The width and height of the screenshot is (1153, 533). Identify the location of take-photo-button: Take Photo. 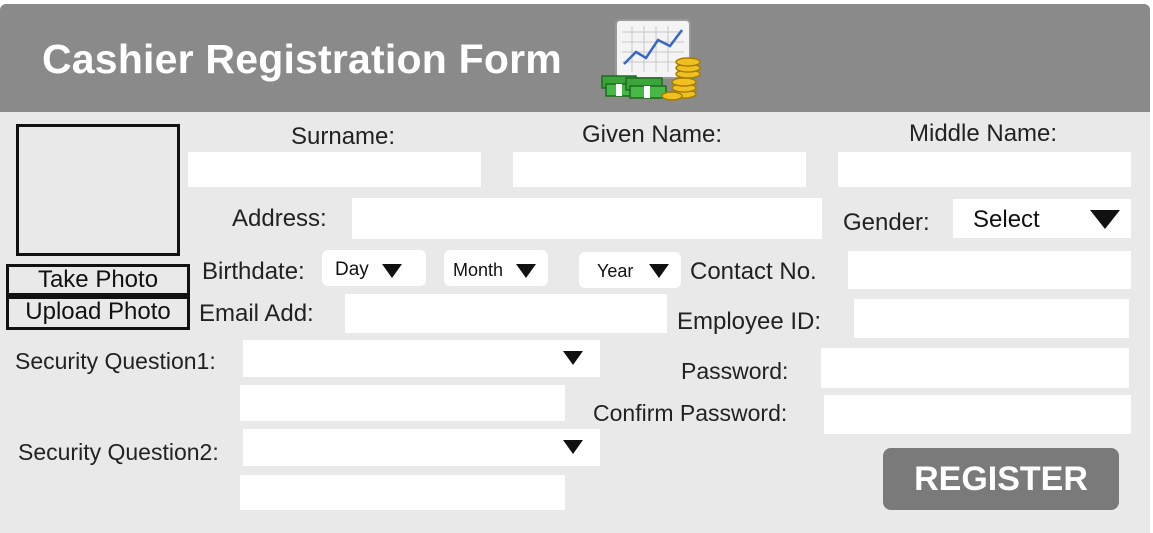
(98, 280).